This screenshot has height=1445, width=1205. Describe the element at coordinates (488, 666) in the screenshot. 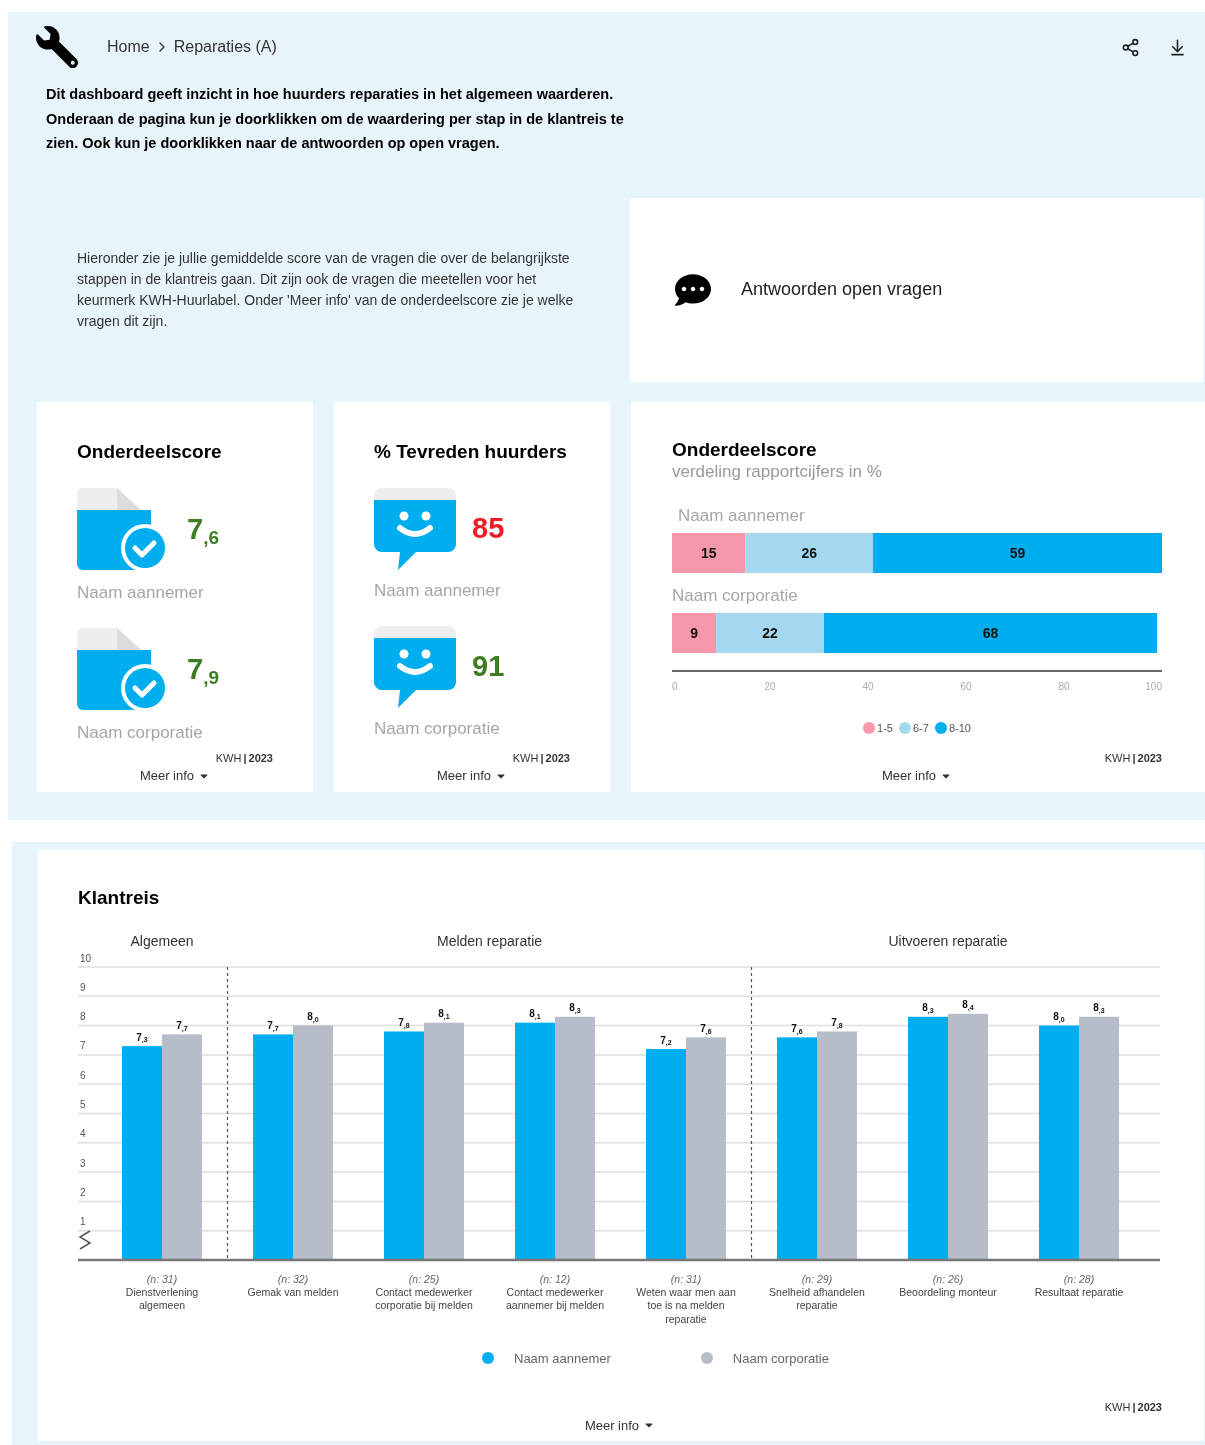

I see `score-value: 91` at that location.